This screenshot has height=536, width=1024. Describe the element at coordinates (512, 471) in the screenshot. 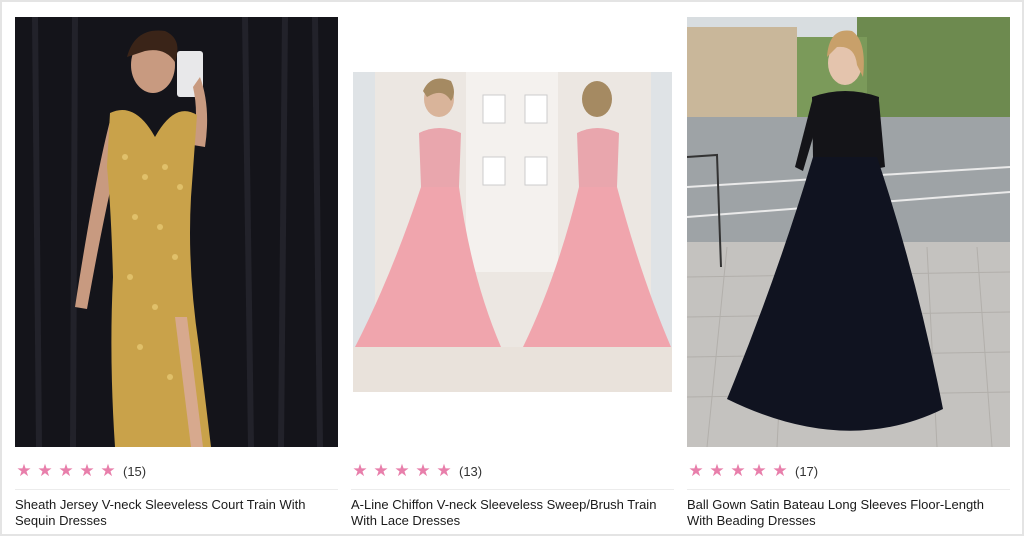

I see `rating-row: ★ ★ ★ ★ ★ (13)` at that location.